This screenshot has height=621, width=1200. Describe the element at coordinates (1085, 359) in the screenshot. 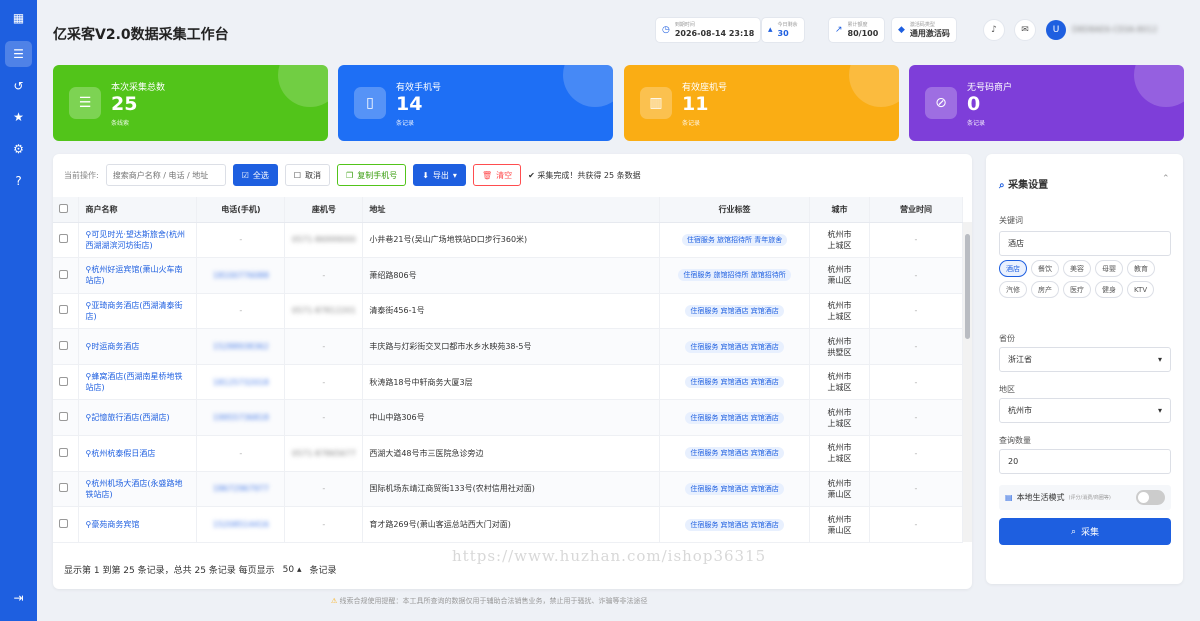

I see `province-select: 浙江省 ▾` at that location.